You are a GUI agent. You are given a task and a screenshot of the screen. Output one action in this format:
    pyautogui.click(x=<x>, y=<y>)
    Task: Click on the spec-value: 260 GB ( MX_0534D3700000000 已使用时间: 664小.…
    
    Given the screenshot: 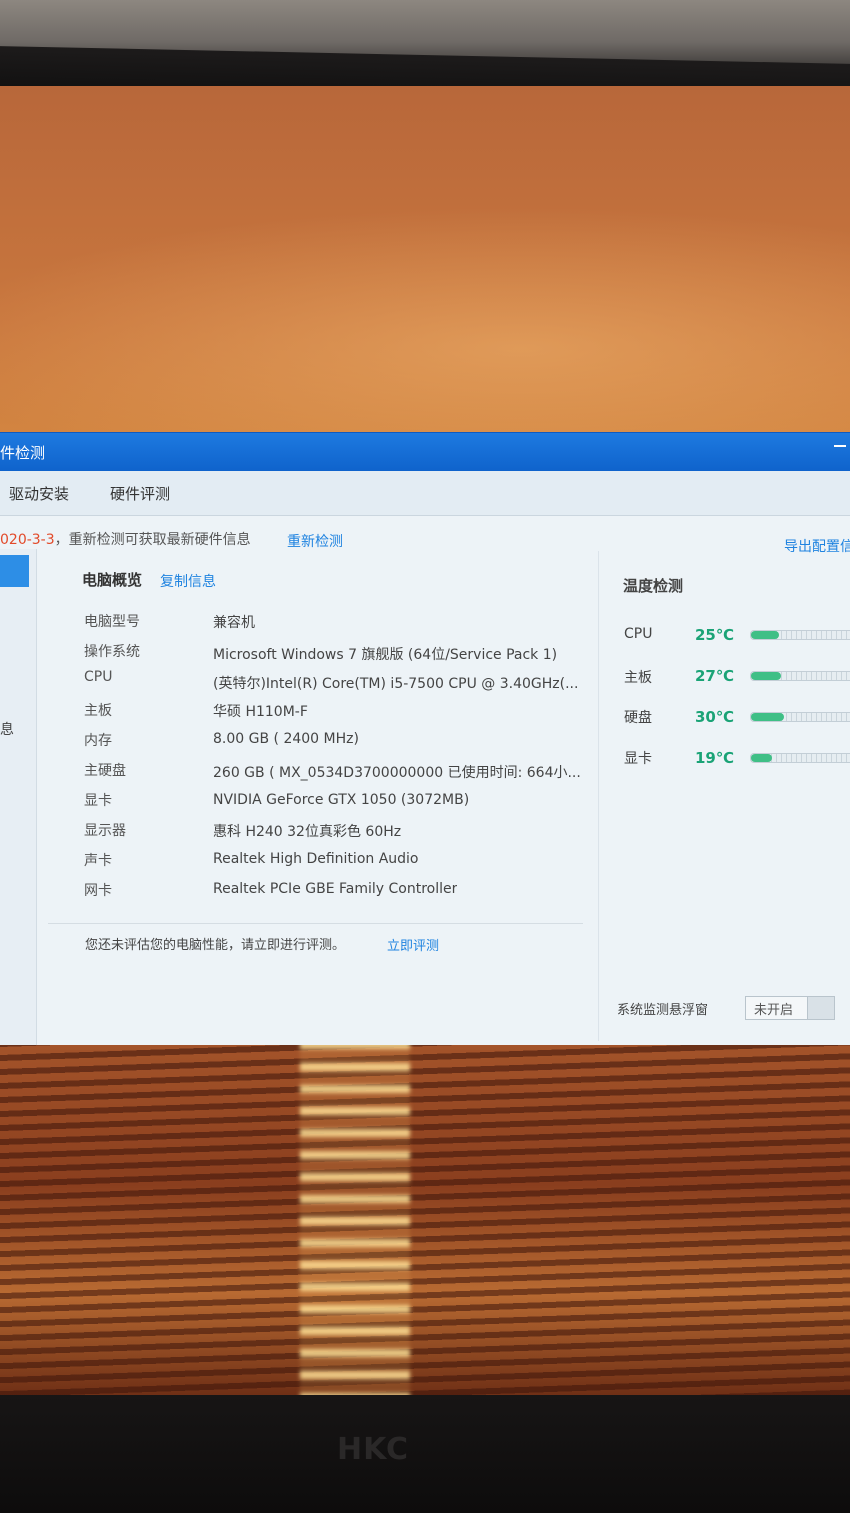 What is the action you would take?
    pyautogui.click(x=397, y=773)
    